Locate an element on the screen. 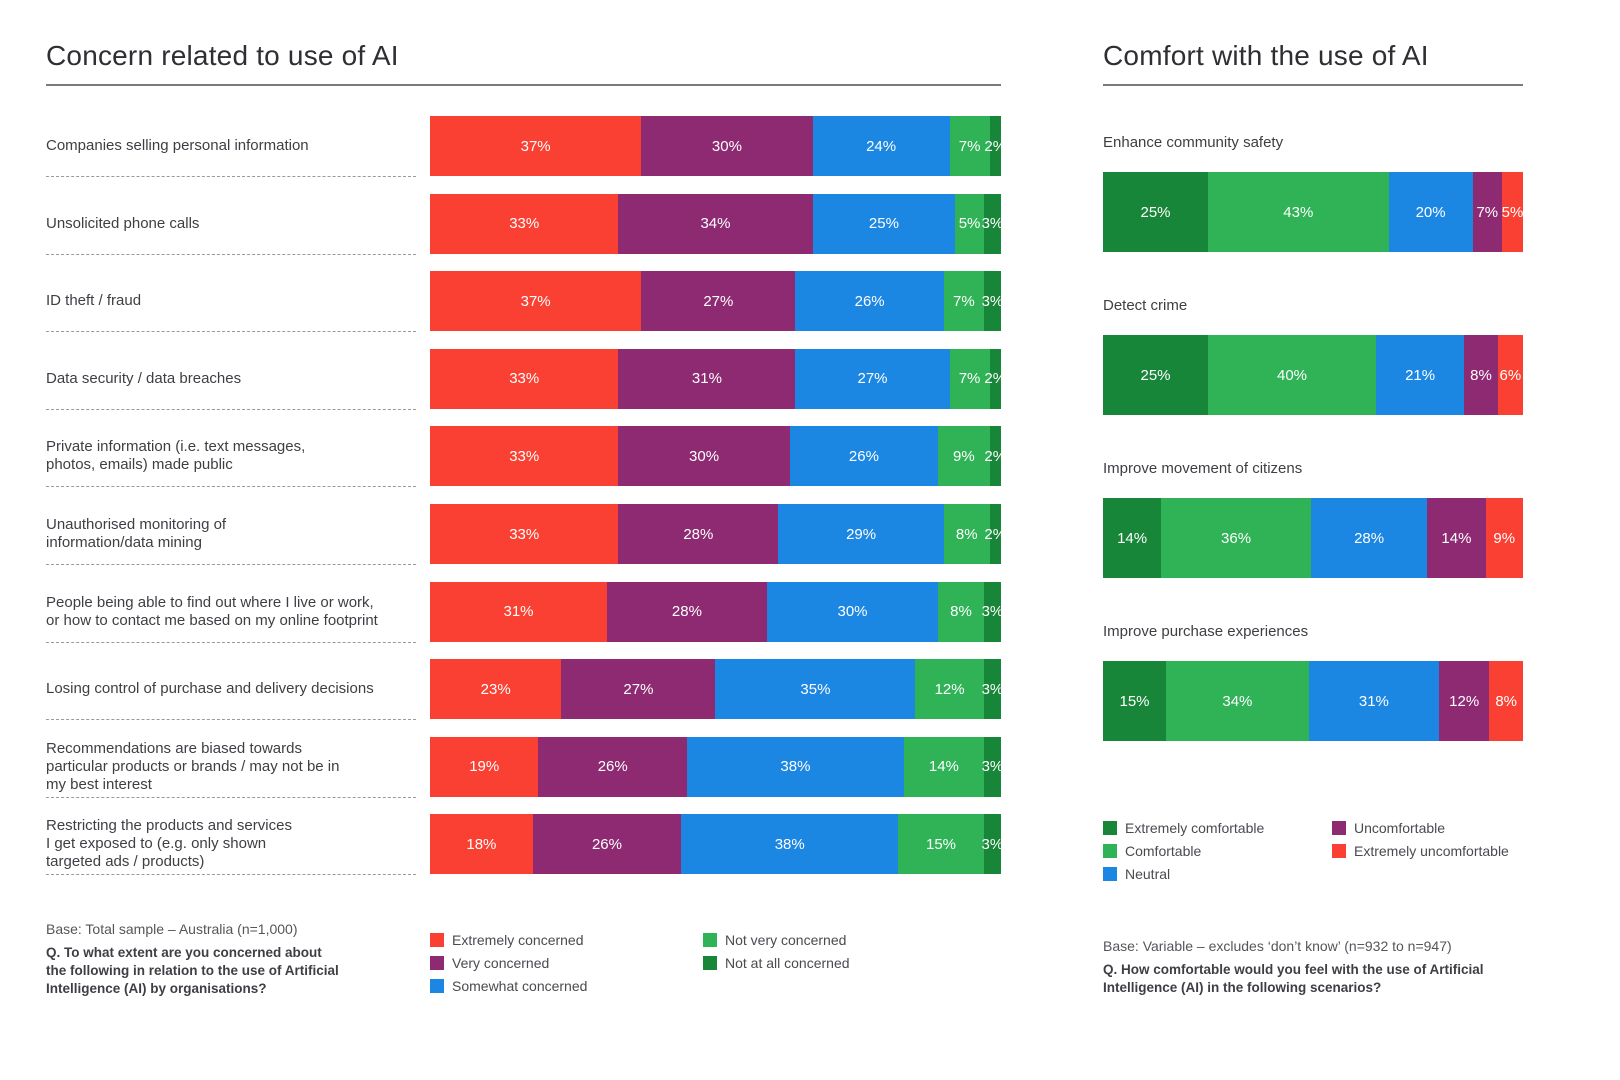  bar-segment-extremely-concerned: 31% is located at coordinates (518, 611).